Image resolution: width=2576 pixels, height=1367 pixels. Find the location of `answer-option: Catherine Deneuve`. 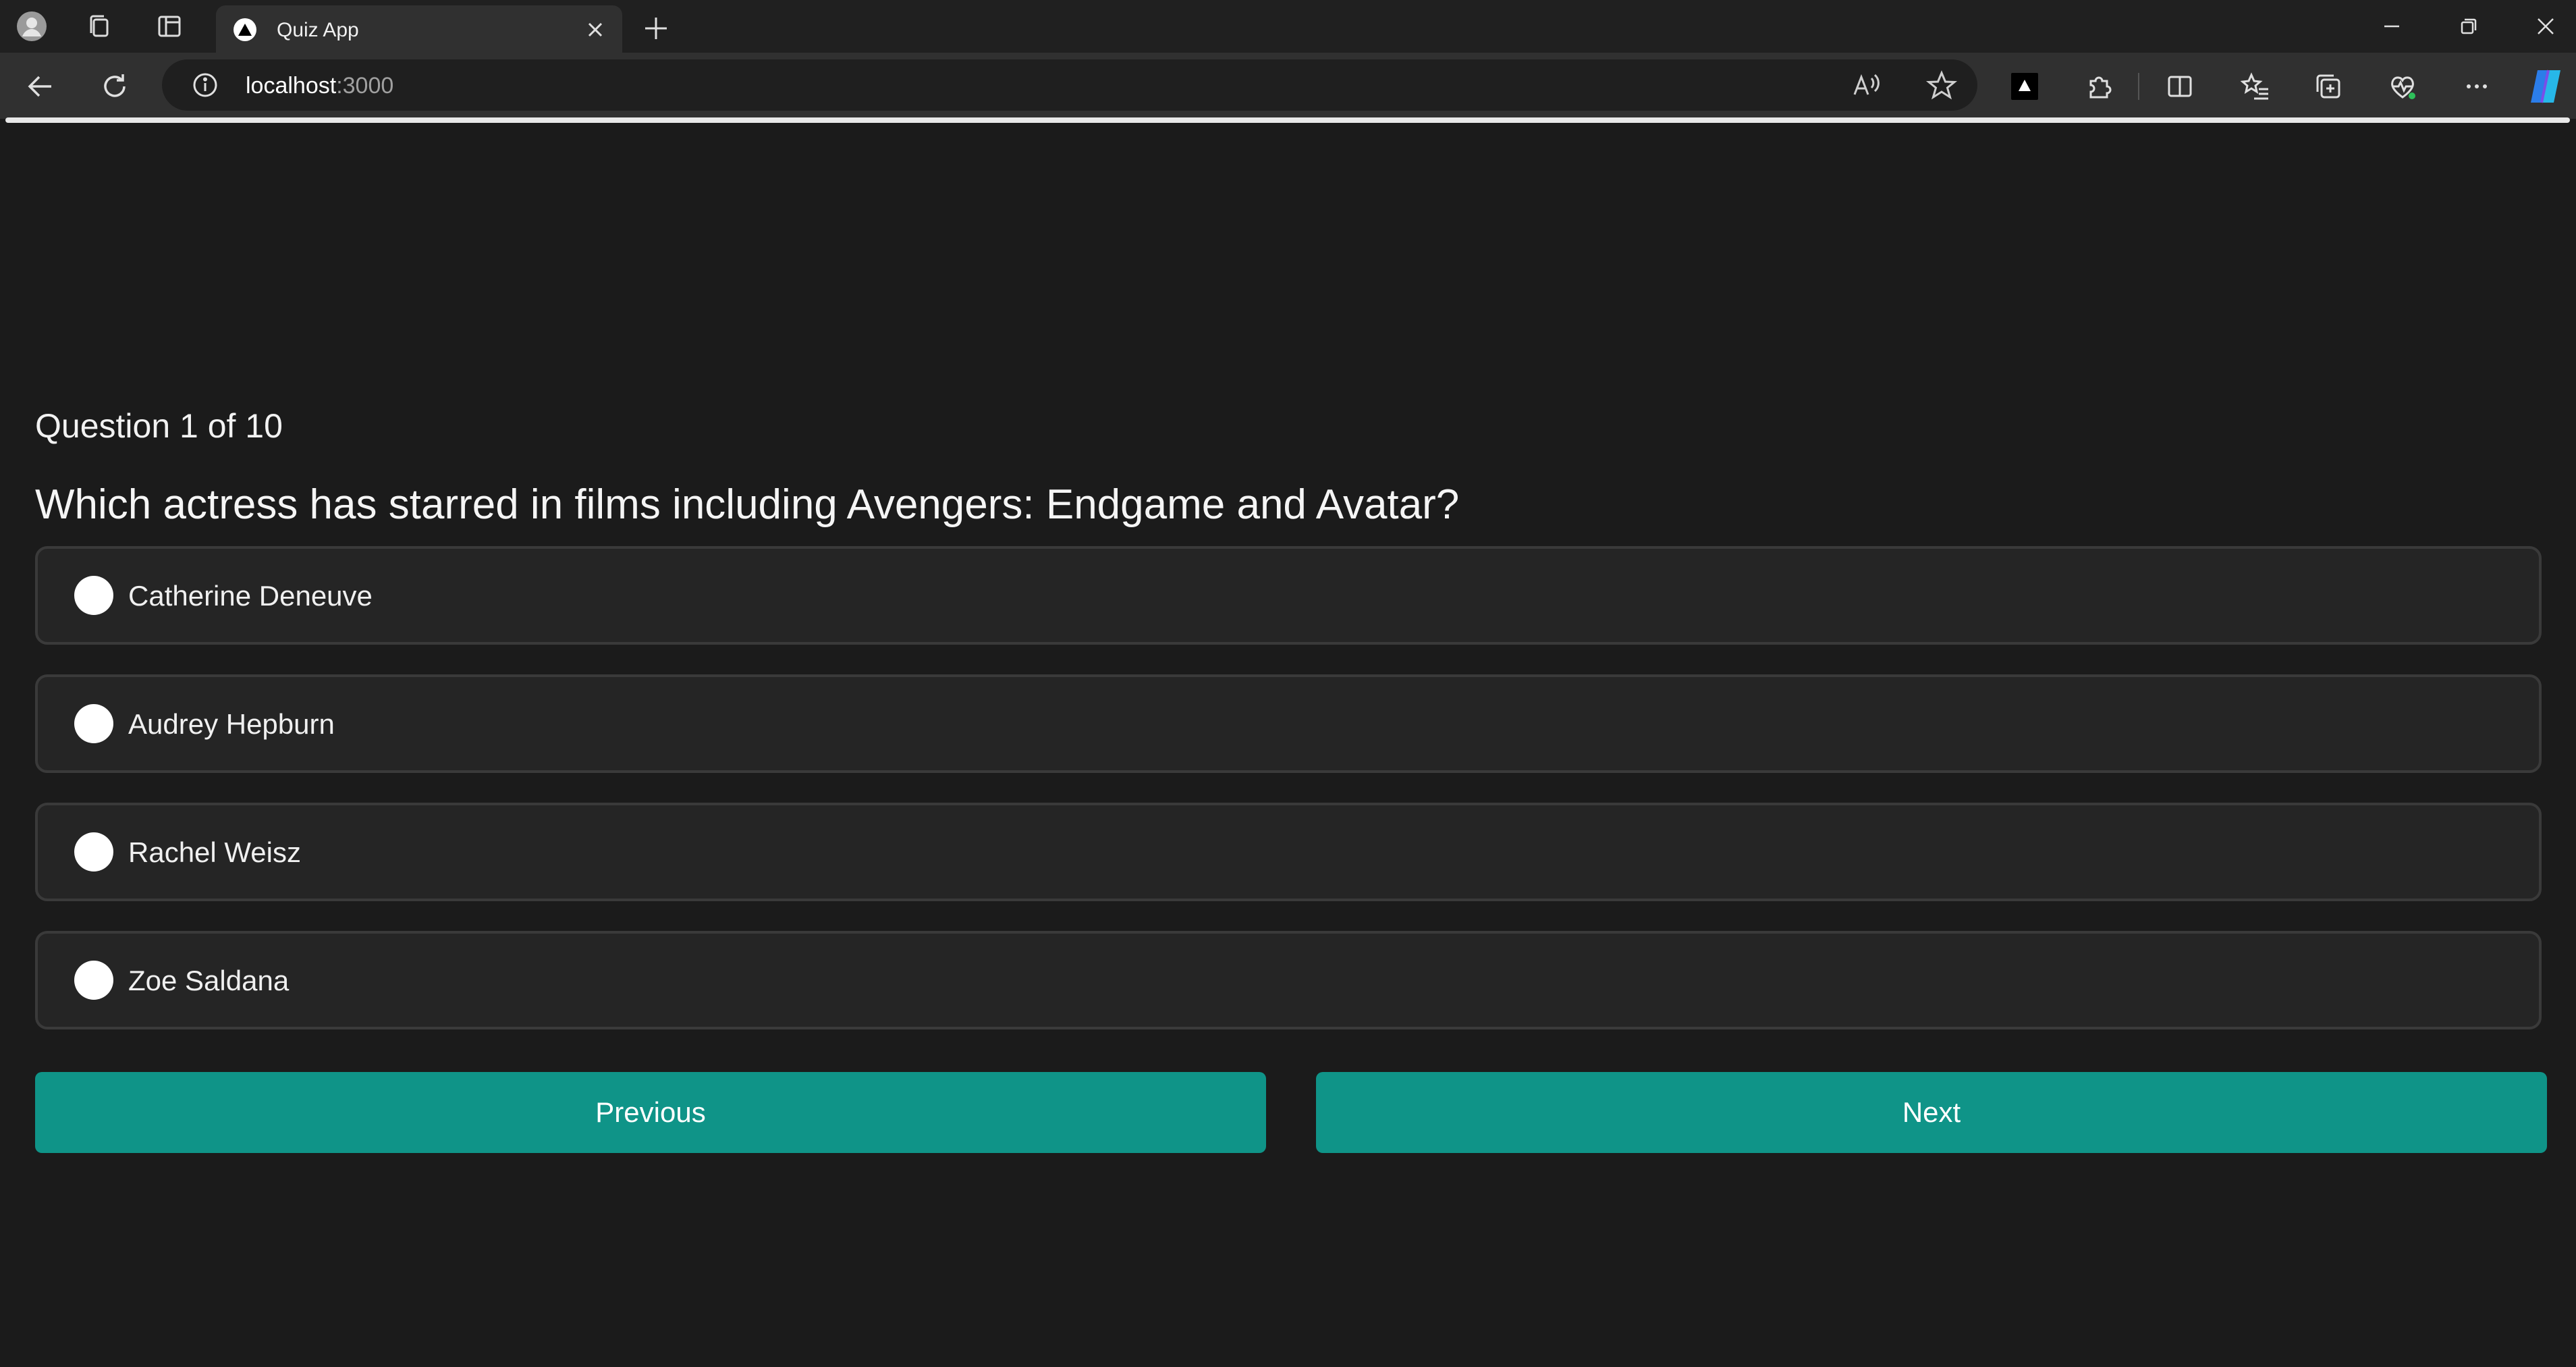

answer-option: Catherine Deneuve is located at coordinates (1288, 595).